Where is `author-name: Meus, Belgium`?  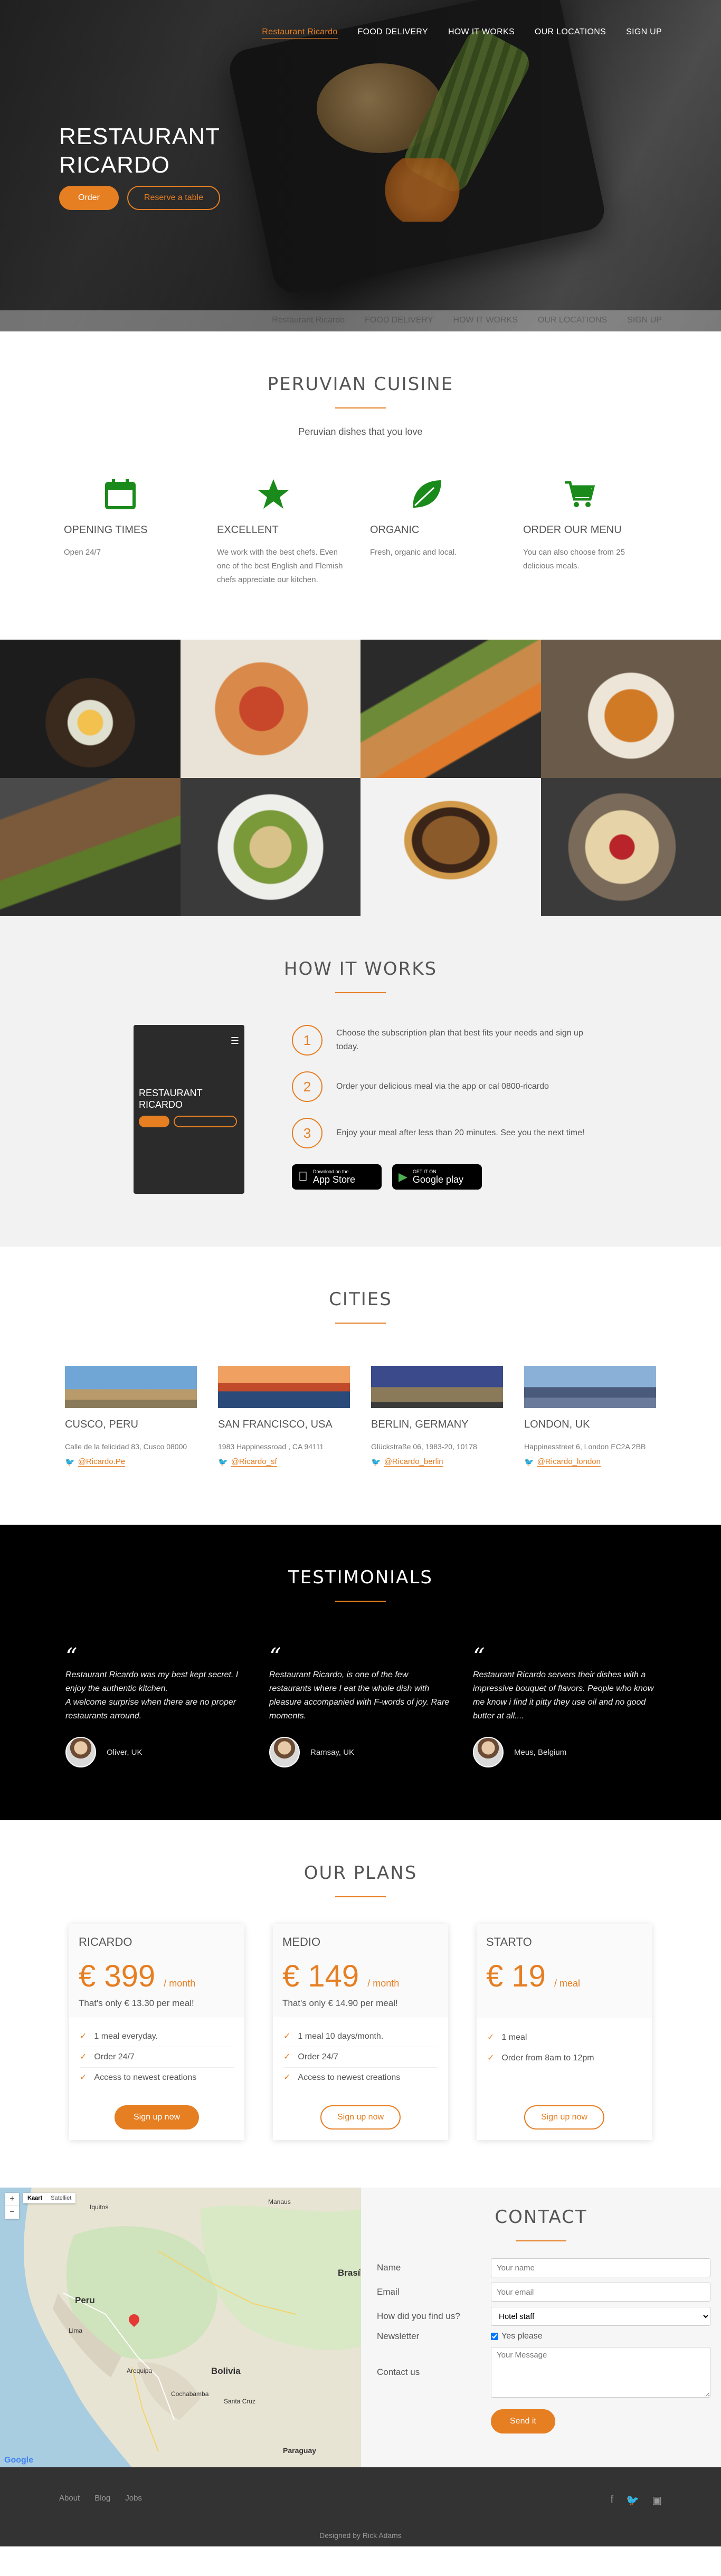 author-name: Meus, Belgium is located at coordinates (540, 1752).